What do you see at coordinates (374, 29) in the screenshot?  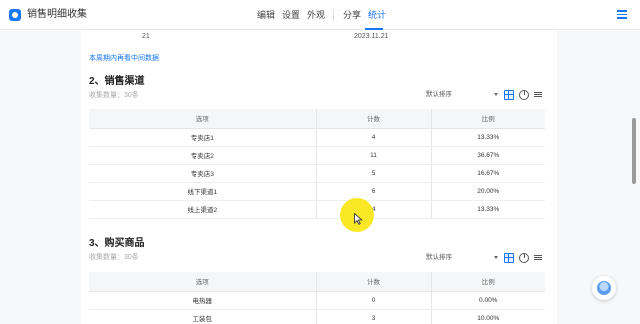 I see `active-tab-indicator` at bounding box center [374, 29].